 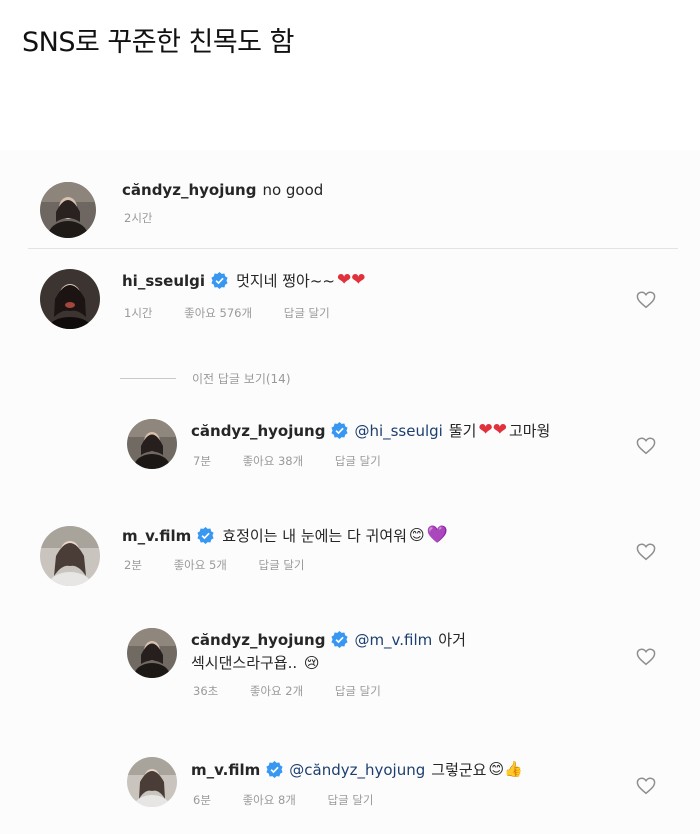 What do you see at coordinates (202, 461) in the screenshot?
I see `comment-time: 7분` at bounding box center [202, 461].